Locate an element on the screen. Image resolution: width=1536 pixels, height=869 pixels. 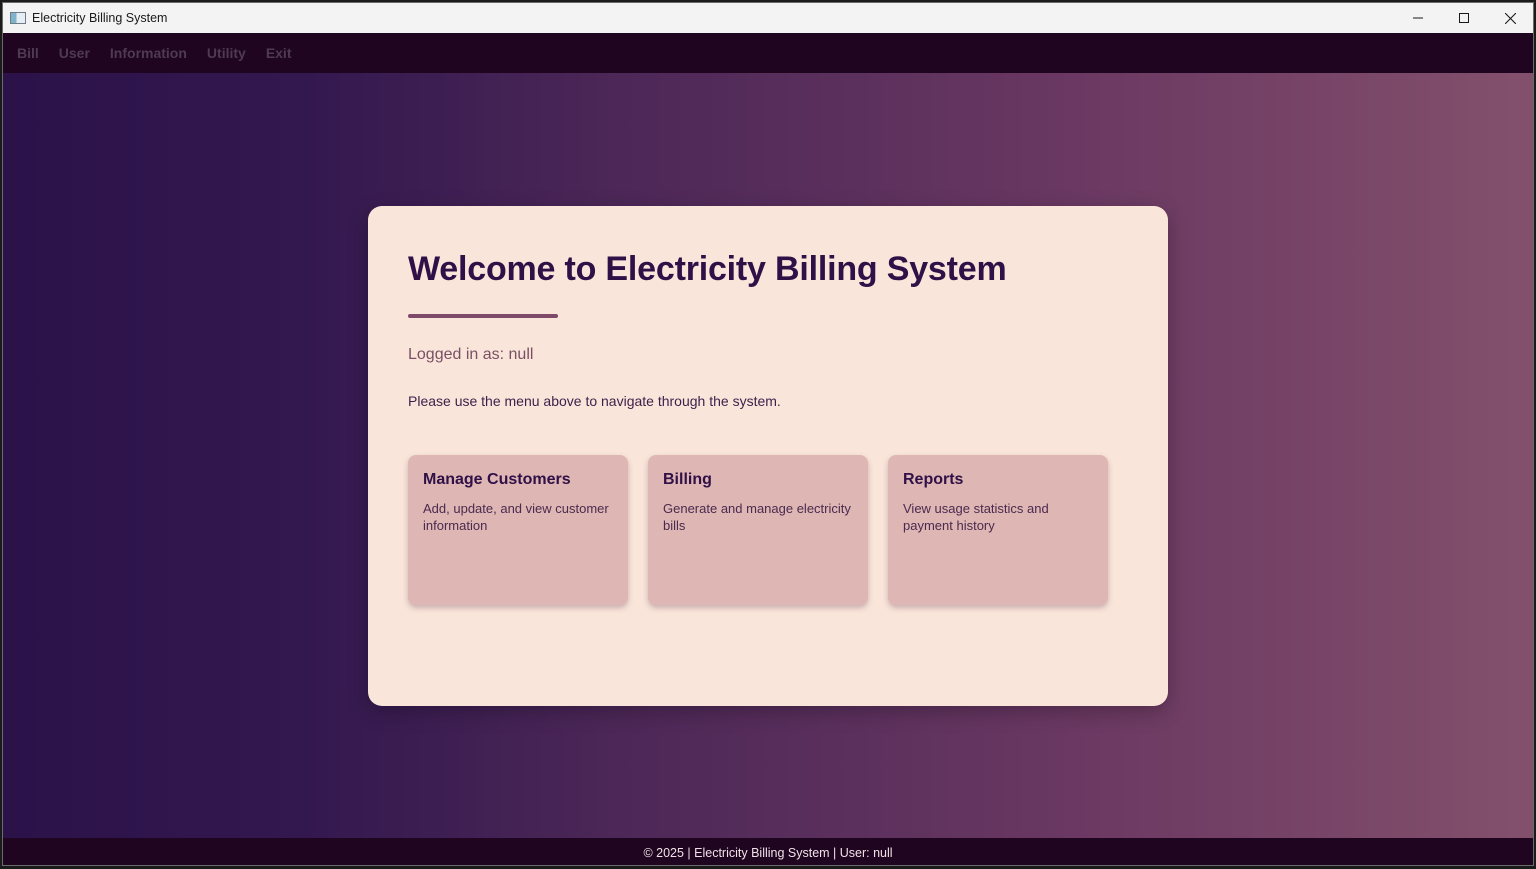
window-title: Electricity Billing System is located at coordinates (100, 18).